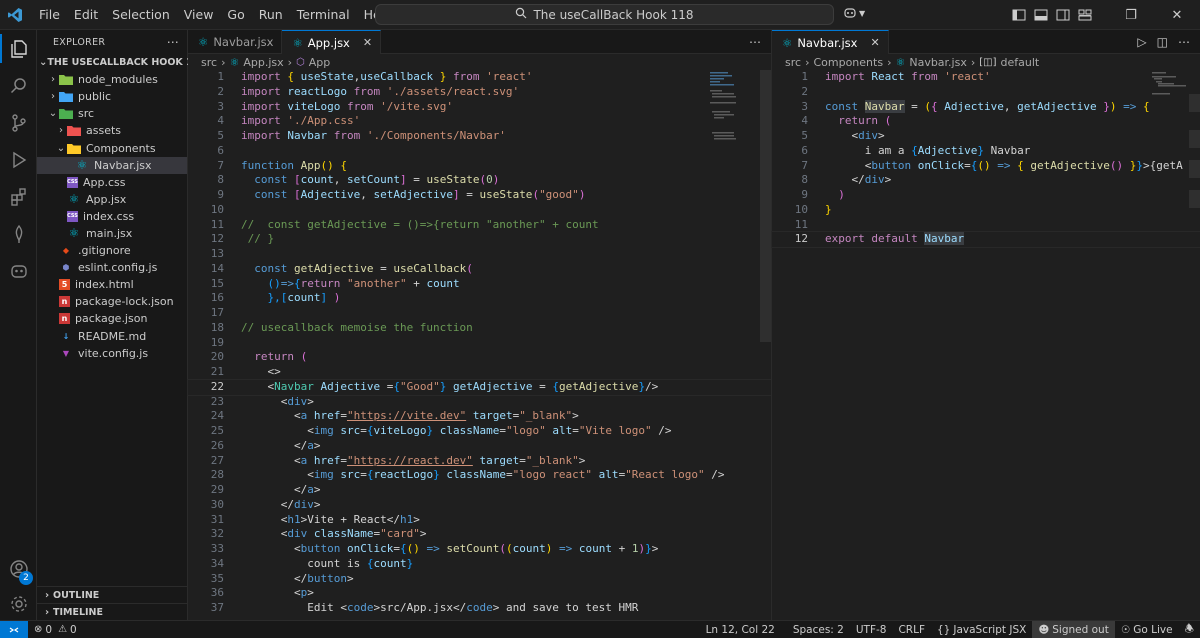 The height and width of the screenshot is (638, 1200). I want to click on timeline-section: › TIMELINE, so click(112, 611).